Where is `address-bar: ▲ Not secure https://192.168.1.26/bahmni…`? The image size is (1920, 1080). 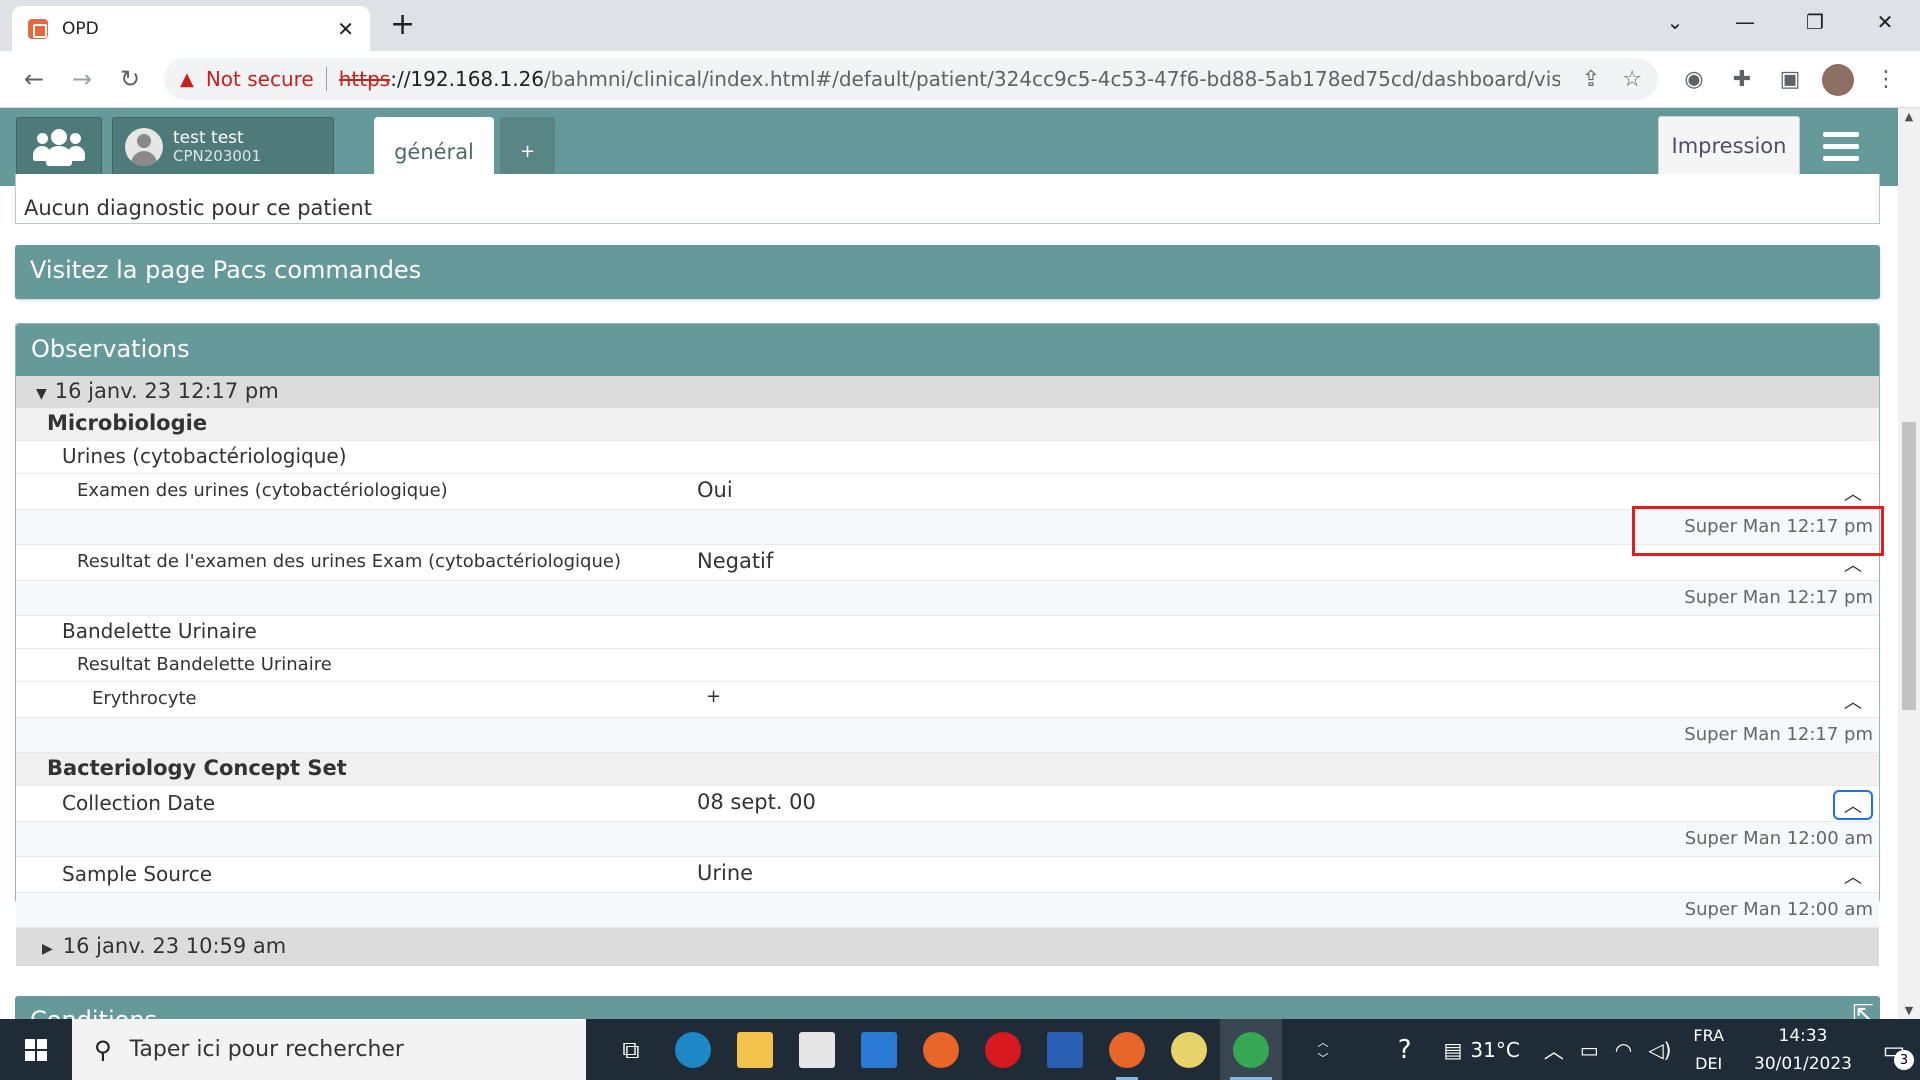
address-bar: ▲ Not secure https://192.168.1.26/bahmni… is located at coordinates (911, 79).